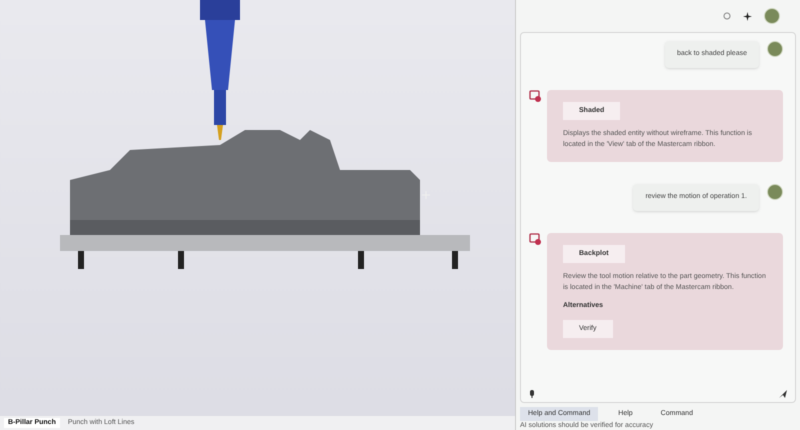  I want to click on sparkle-icon, so click(747, 16).